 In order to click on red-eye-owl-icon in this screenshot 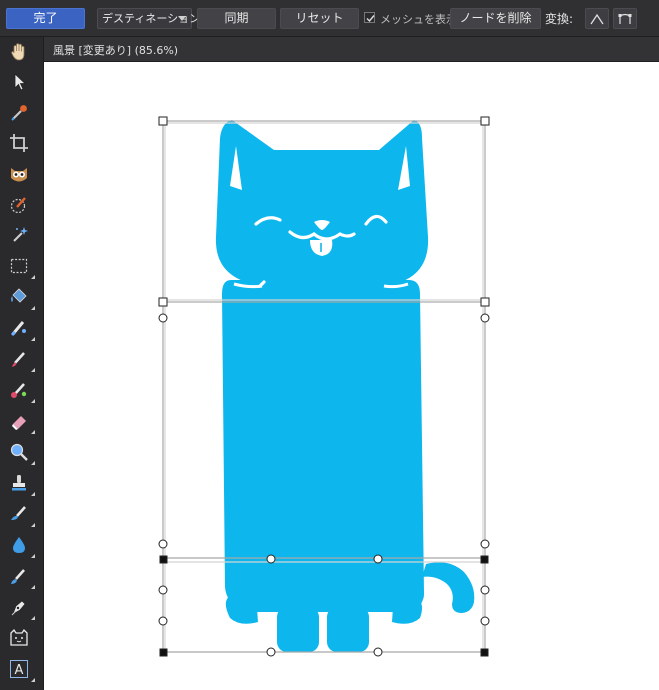, I will do `click(19, 175)`.